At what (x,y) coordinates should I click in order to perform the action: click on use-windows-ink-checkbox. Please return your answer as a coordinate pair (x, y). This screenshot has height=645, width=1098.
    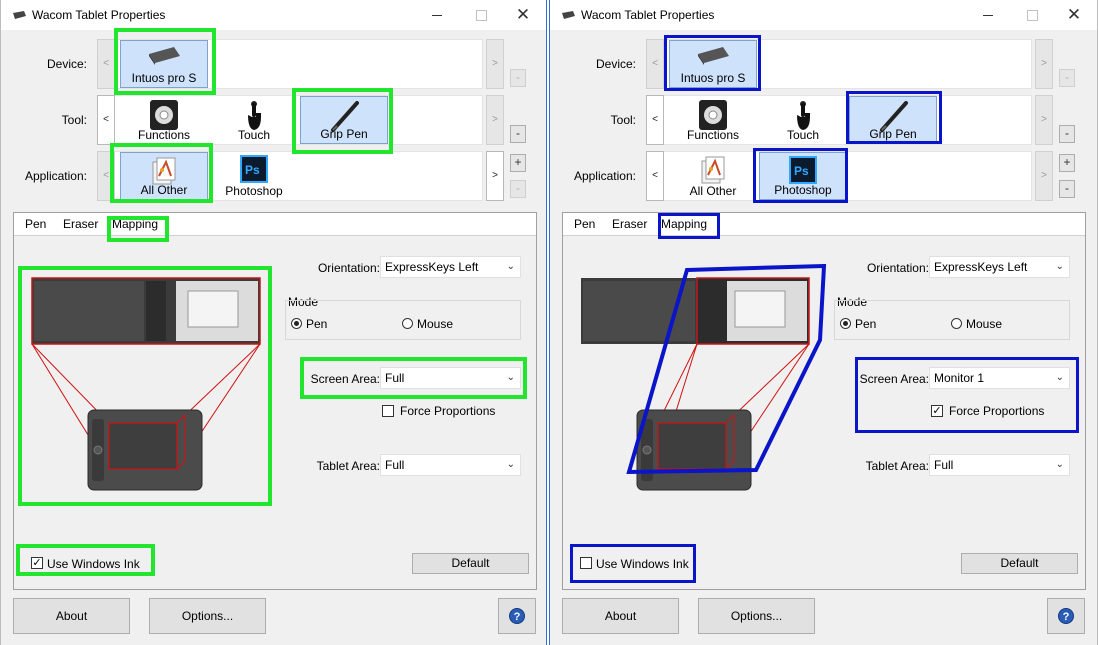
    Looking at the image, I should click on (586, 563).